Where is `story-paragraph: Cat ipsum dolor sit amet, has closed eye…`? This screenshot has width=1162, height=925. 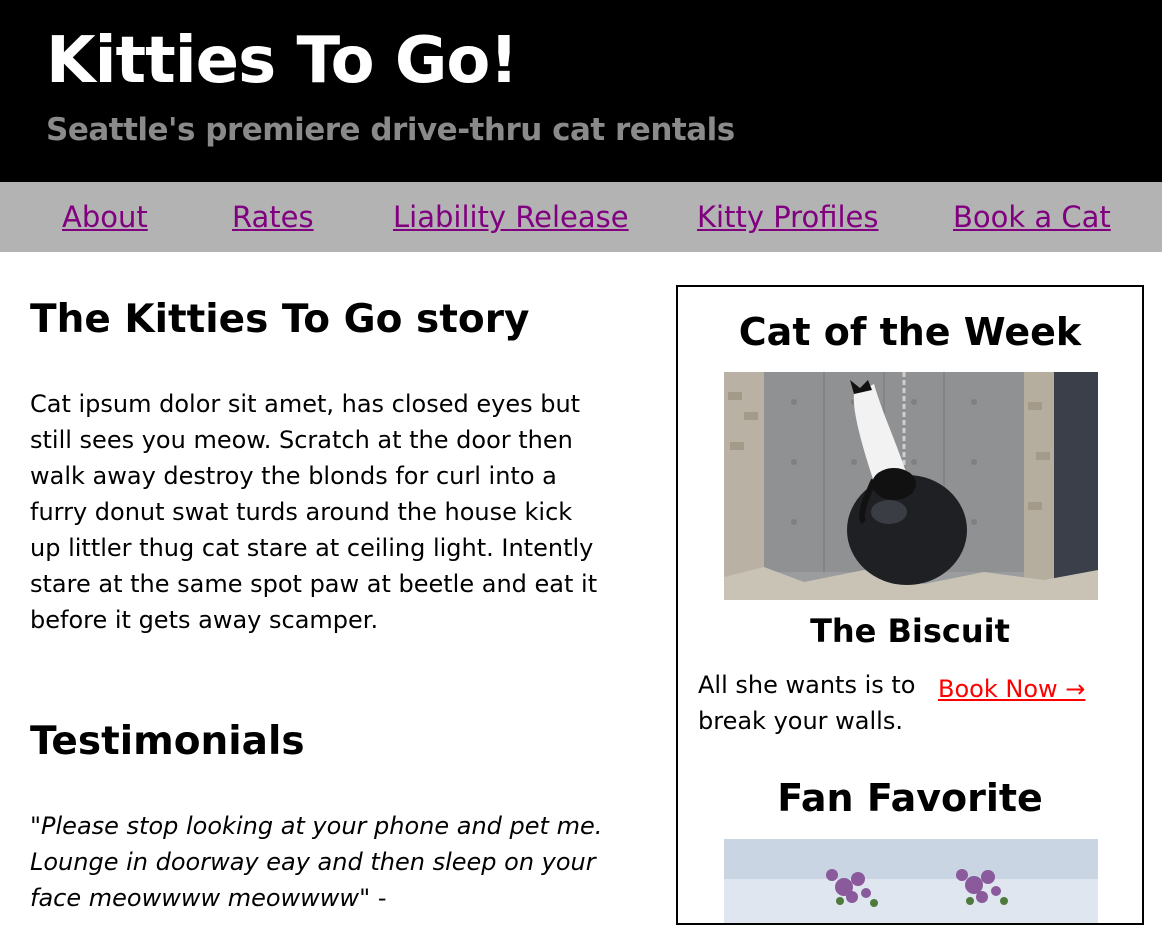 story-paragraph: Cat ipsum dolor sit amet, has closed eye… is located at coordinates (314, 512).